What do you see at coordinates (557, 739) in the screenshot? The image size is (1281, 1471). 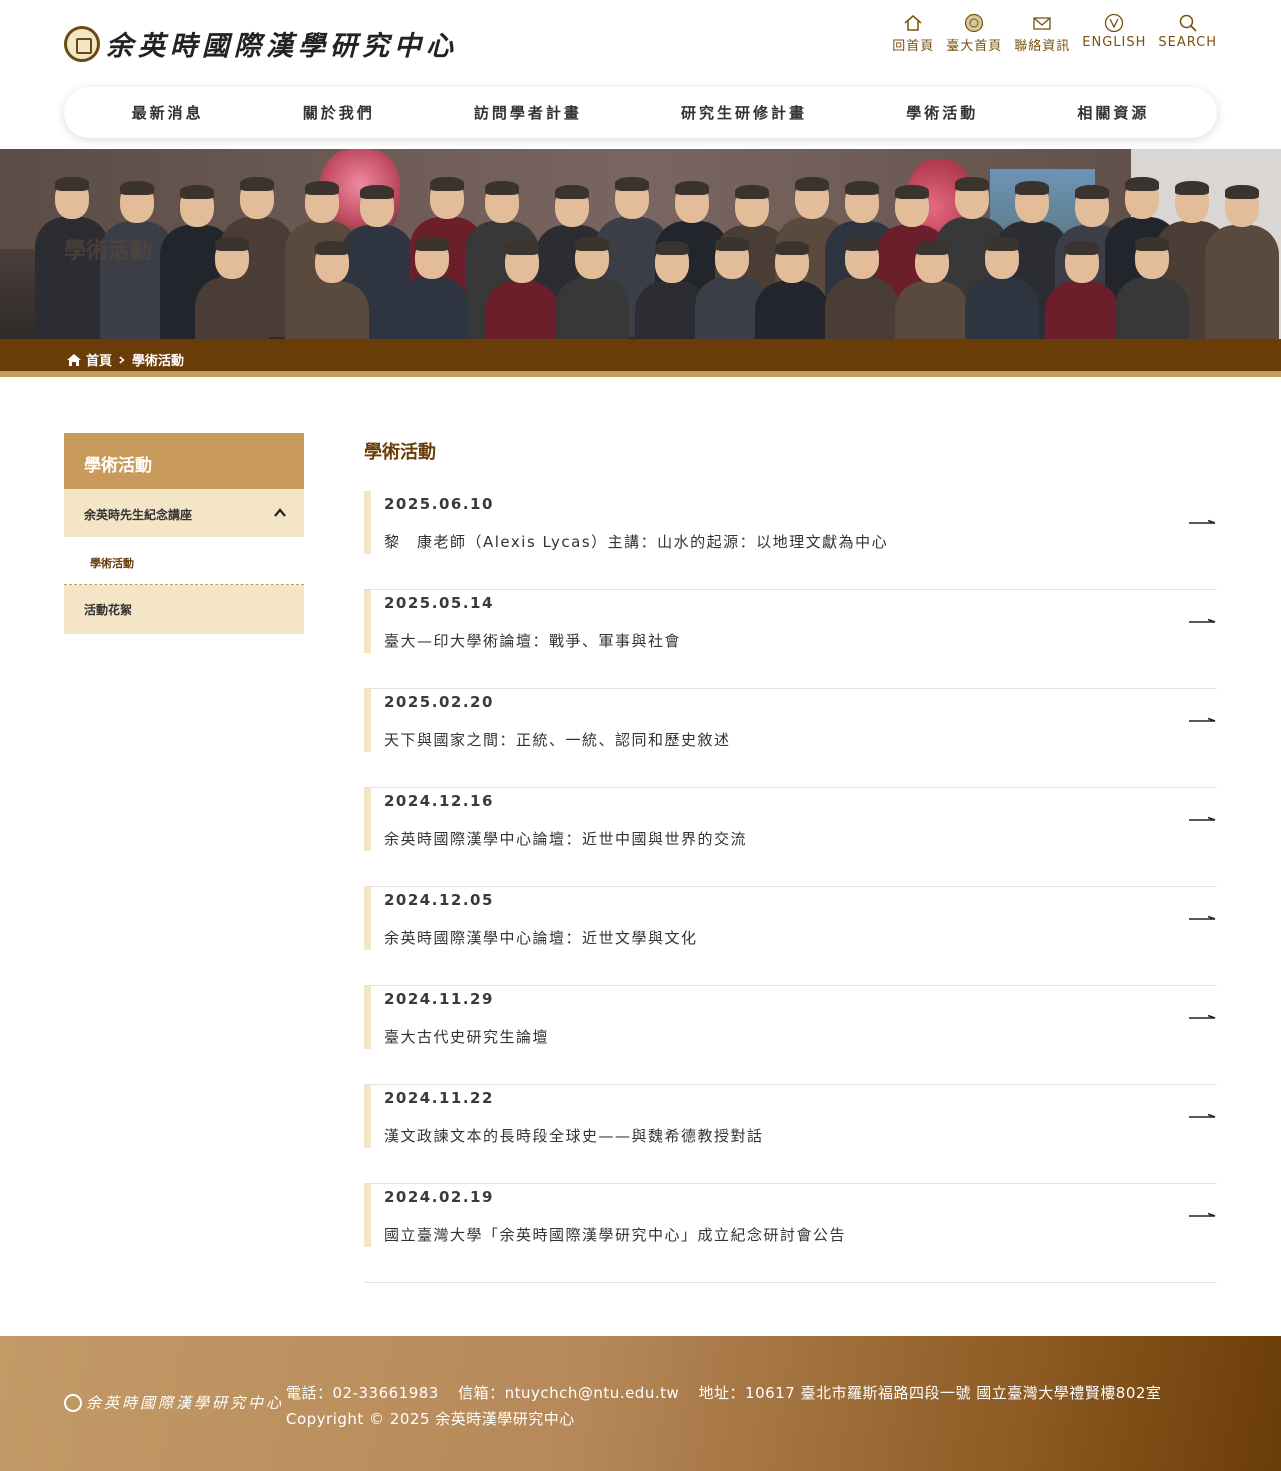 I see `list-item-title: 天下與國家之間：正統、一統、認同和歷史敘述` at bounding box center [557, 739].